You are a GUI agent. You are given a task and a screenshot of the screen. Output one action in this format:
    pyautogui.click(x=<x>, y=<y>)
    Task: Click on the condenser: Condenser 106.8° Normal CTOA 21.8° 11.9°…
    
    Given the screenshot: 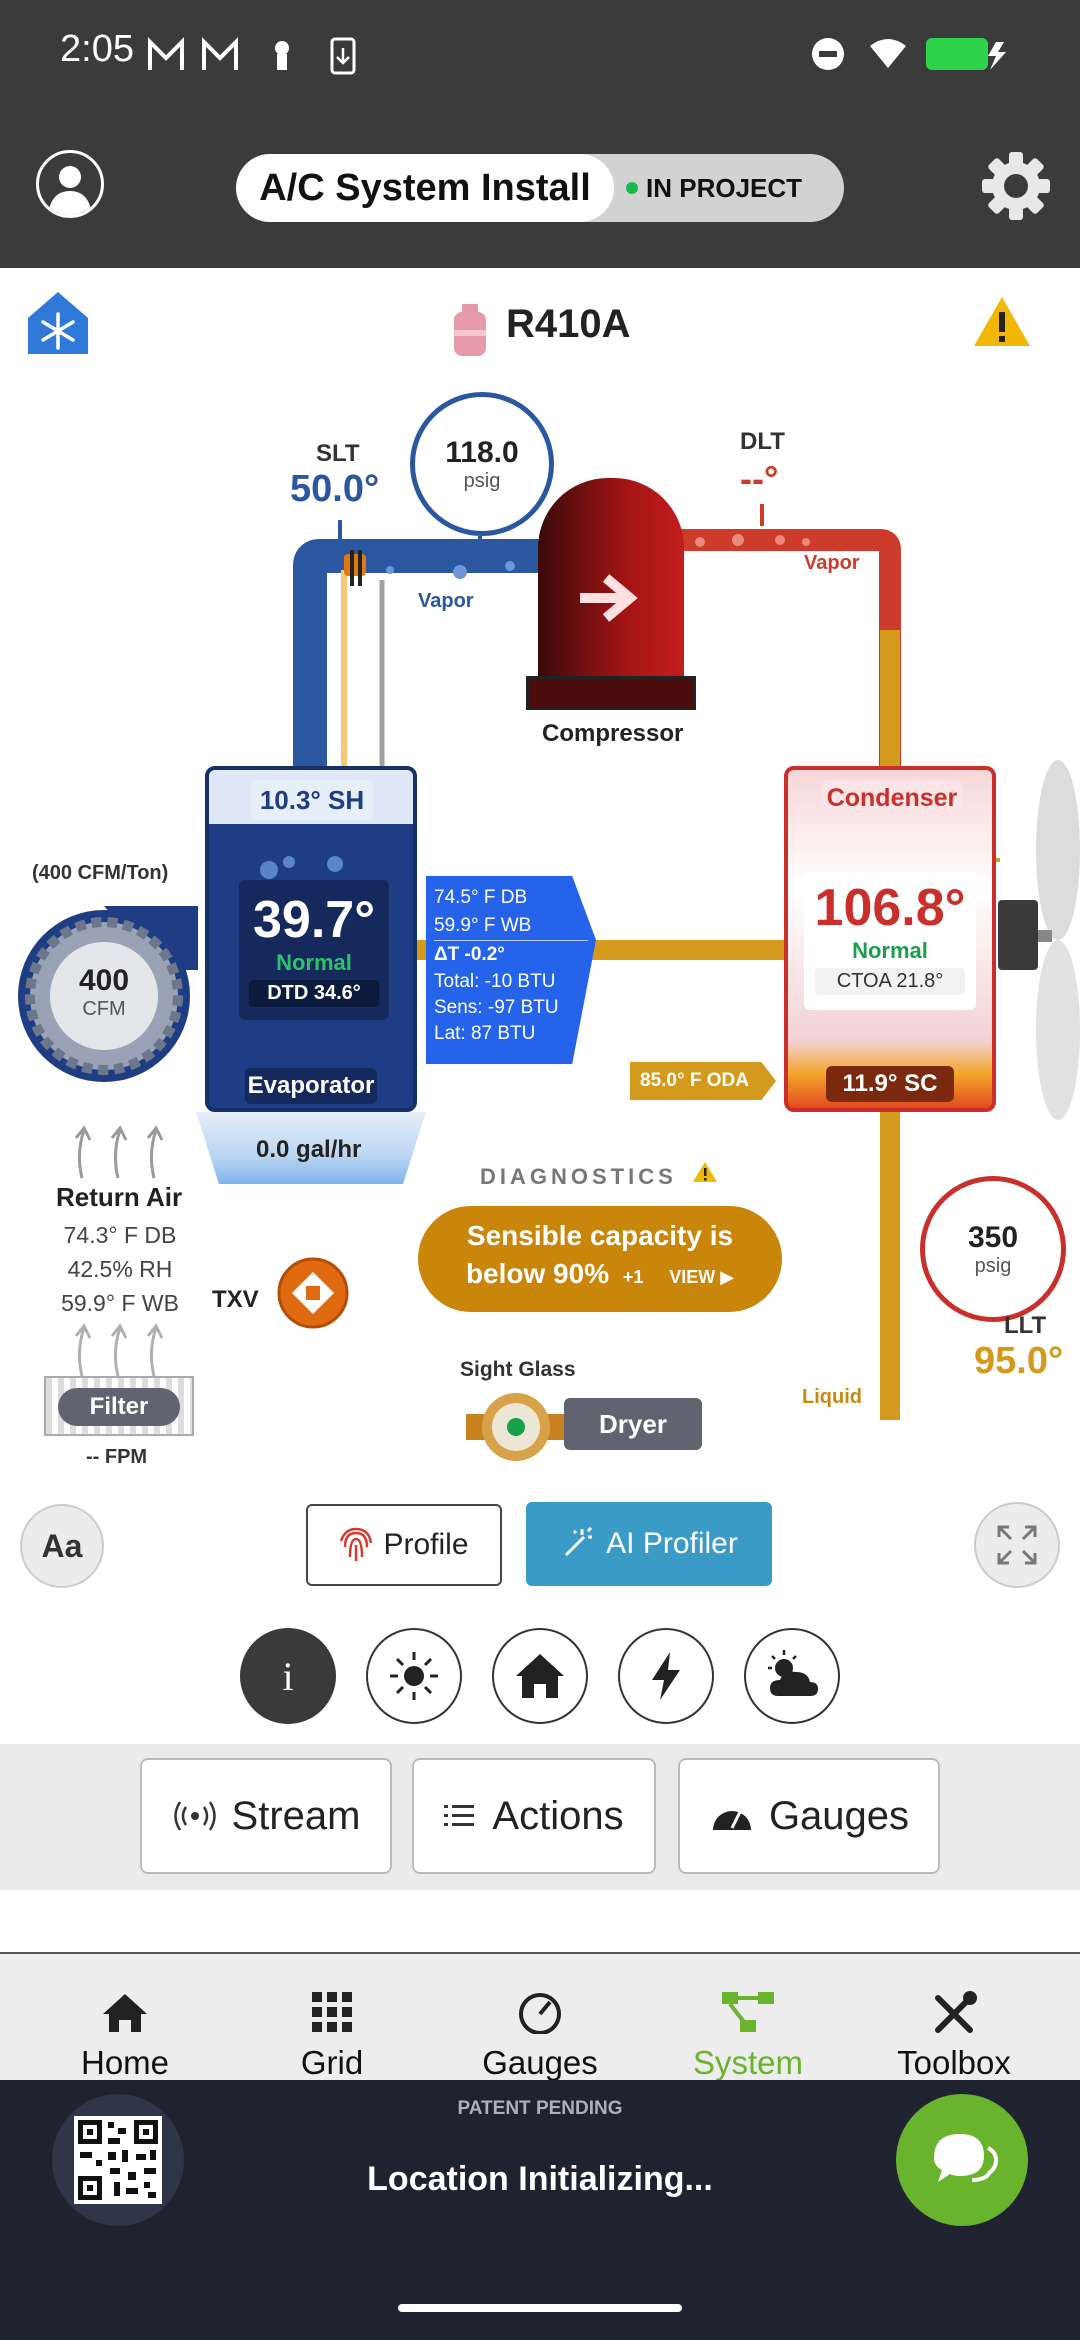 What is the action you would take?
    pyautogui.click(x=890, y=939)
    